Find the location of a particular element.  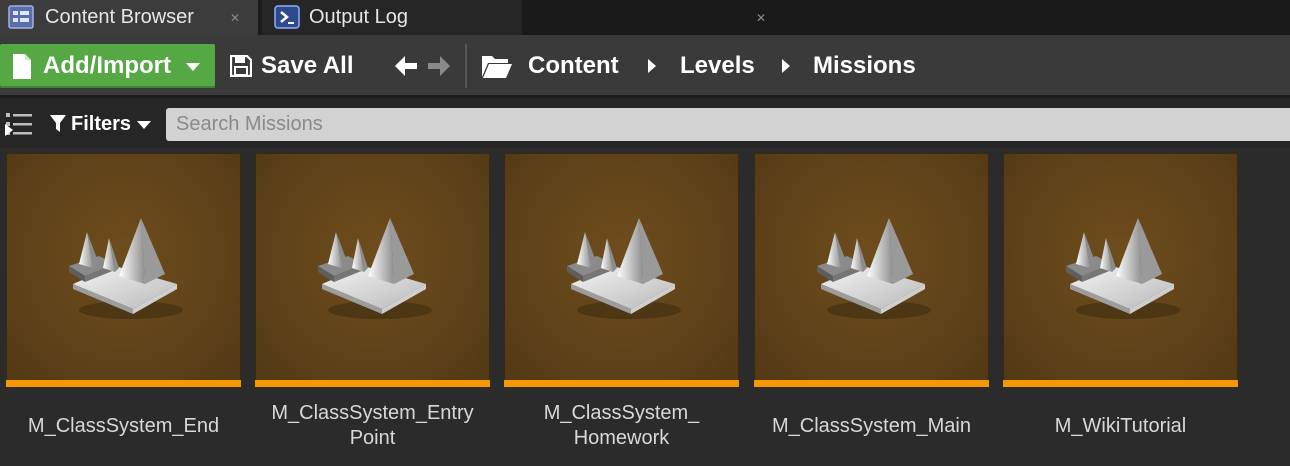

sources-panel-toggle-icon is located at coordinates (19, 124).